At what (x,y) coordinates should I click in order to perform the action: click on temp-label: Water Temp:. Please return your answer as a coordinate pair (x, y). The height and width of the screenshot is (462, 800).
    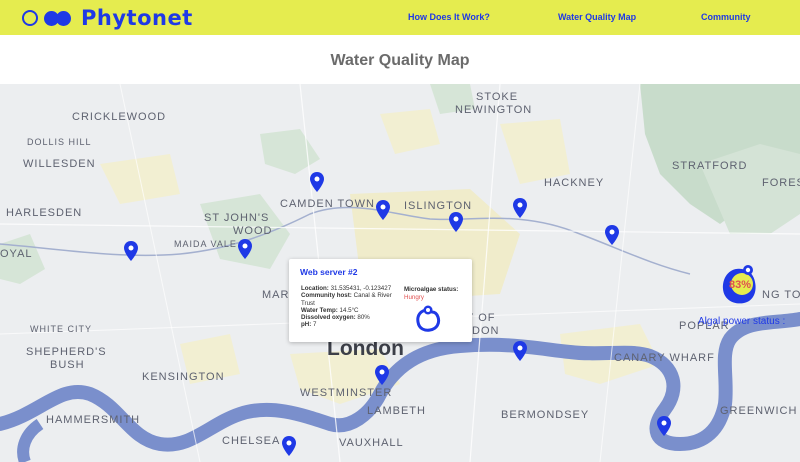
    Looking at the image, I should click on (319, 310).